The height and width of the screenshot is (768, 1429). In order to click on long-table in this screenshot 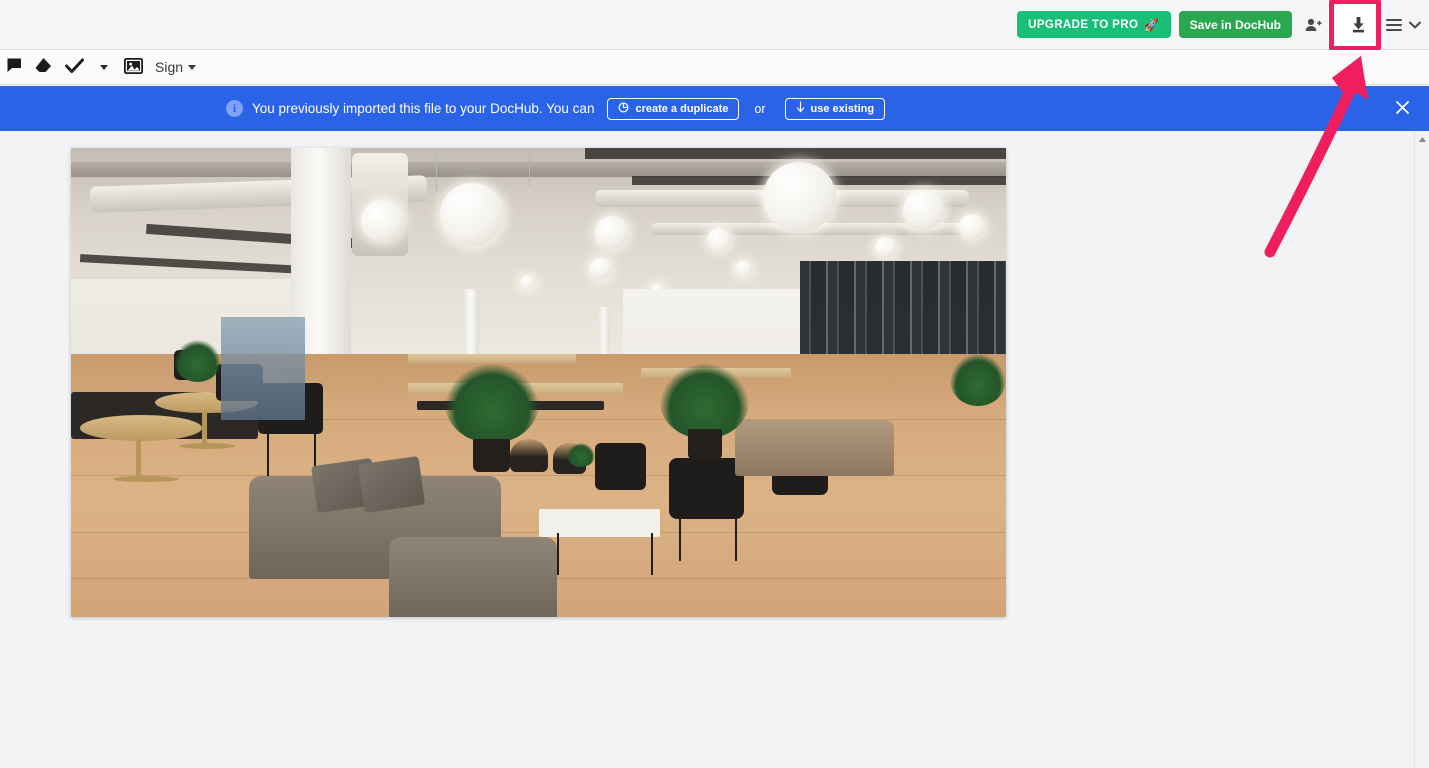, I will do `click(491, 358)`.